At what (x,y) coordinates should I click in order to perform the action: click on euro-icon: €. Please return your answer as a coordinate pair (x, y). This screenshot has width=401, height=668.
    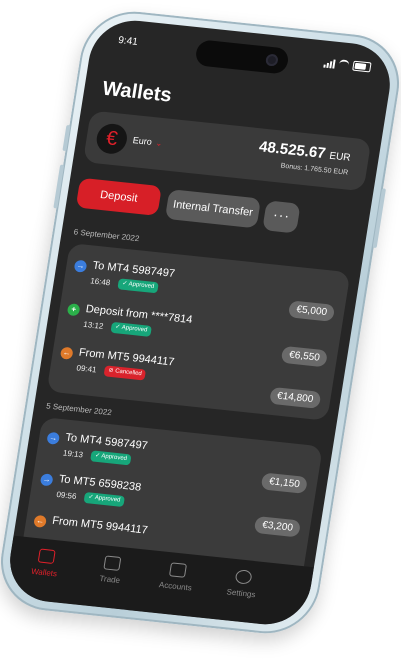
    Looking at the image, I should click on (112, 139).